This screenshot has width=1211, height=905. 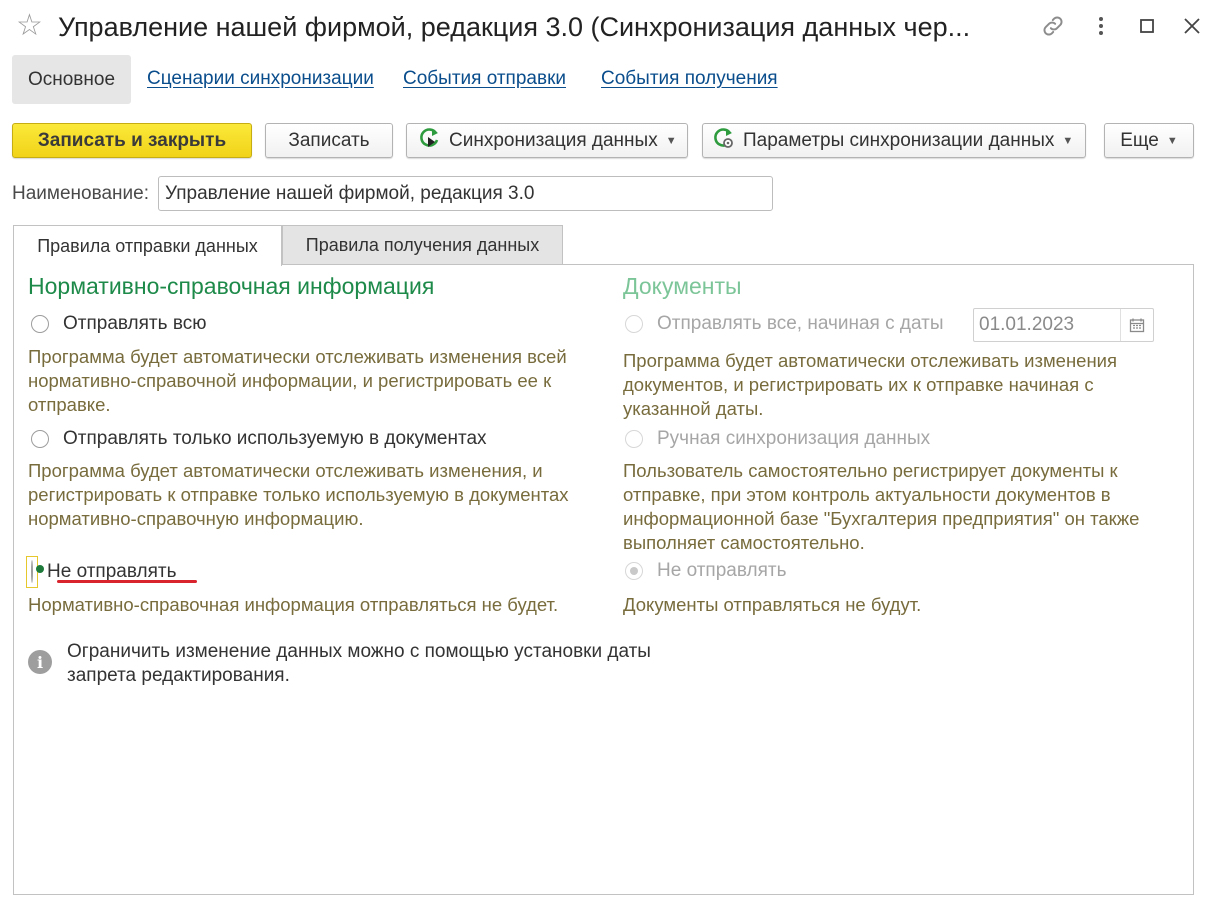 I want to click on docs-date-value: 01.01.2023, so click(x=1027, y=324).